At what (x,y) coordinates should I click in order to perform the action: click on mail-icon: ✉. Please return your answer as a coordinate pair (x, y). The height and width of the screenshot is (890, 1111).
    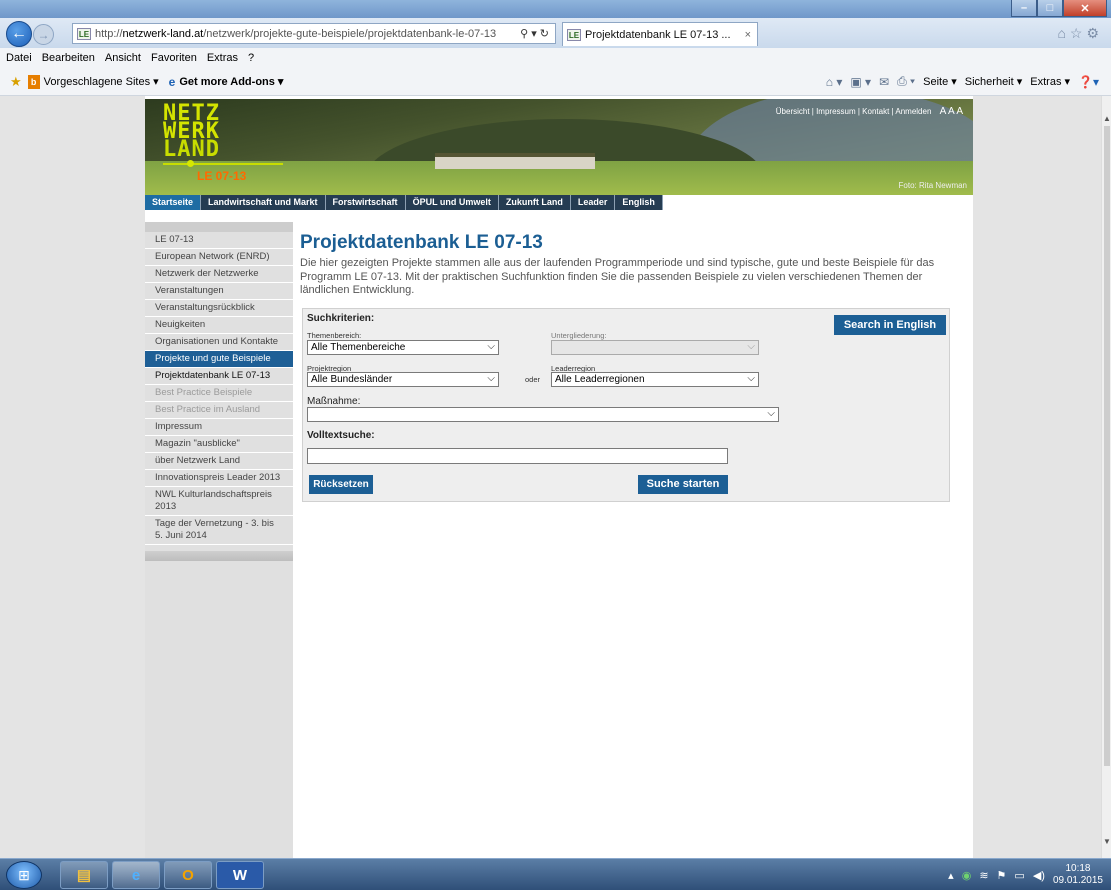
    Looking at the image, I should click on (884, 82).